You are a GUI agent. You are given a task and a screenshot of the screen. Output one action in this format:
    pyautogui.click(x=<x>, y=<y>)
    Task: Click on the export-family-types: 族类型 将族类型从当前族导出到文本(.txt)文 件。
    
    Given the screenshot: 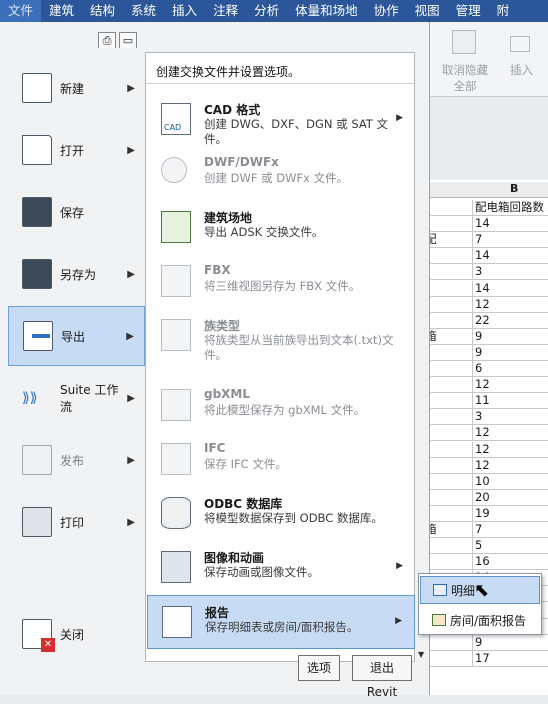 What is the action you would take?
    pyautogui.click(x=281, y=340)
    